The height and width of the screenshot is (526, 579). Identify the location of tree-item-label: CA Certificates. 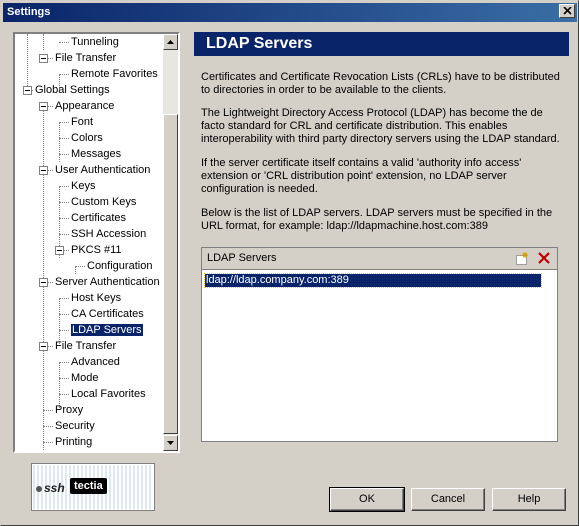
(107, 314).